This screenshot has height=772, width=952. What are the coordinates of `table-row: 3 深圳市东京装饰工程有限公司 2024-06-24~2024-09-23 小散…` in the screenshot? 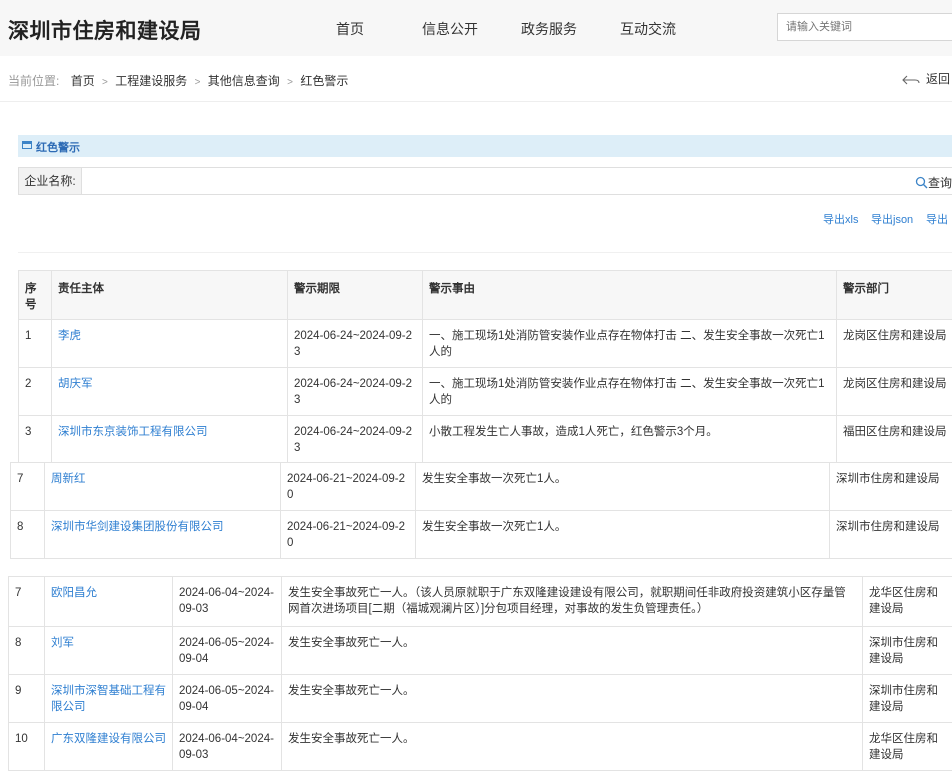 It's located at (485, 439).